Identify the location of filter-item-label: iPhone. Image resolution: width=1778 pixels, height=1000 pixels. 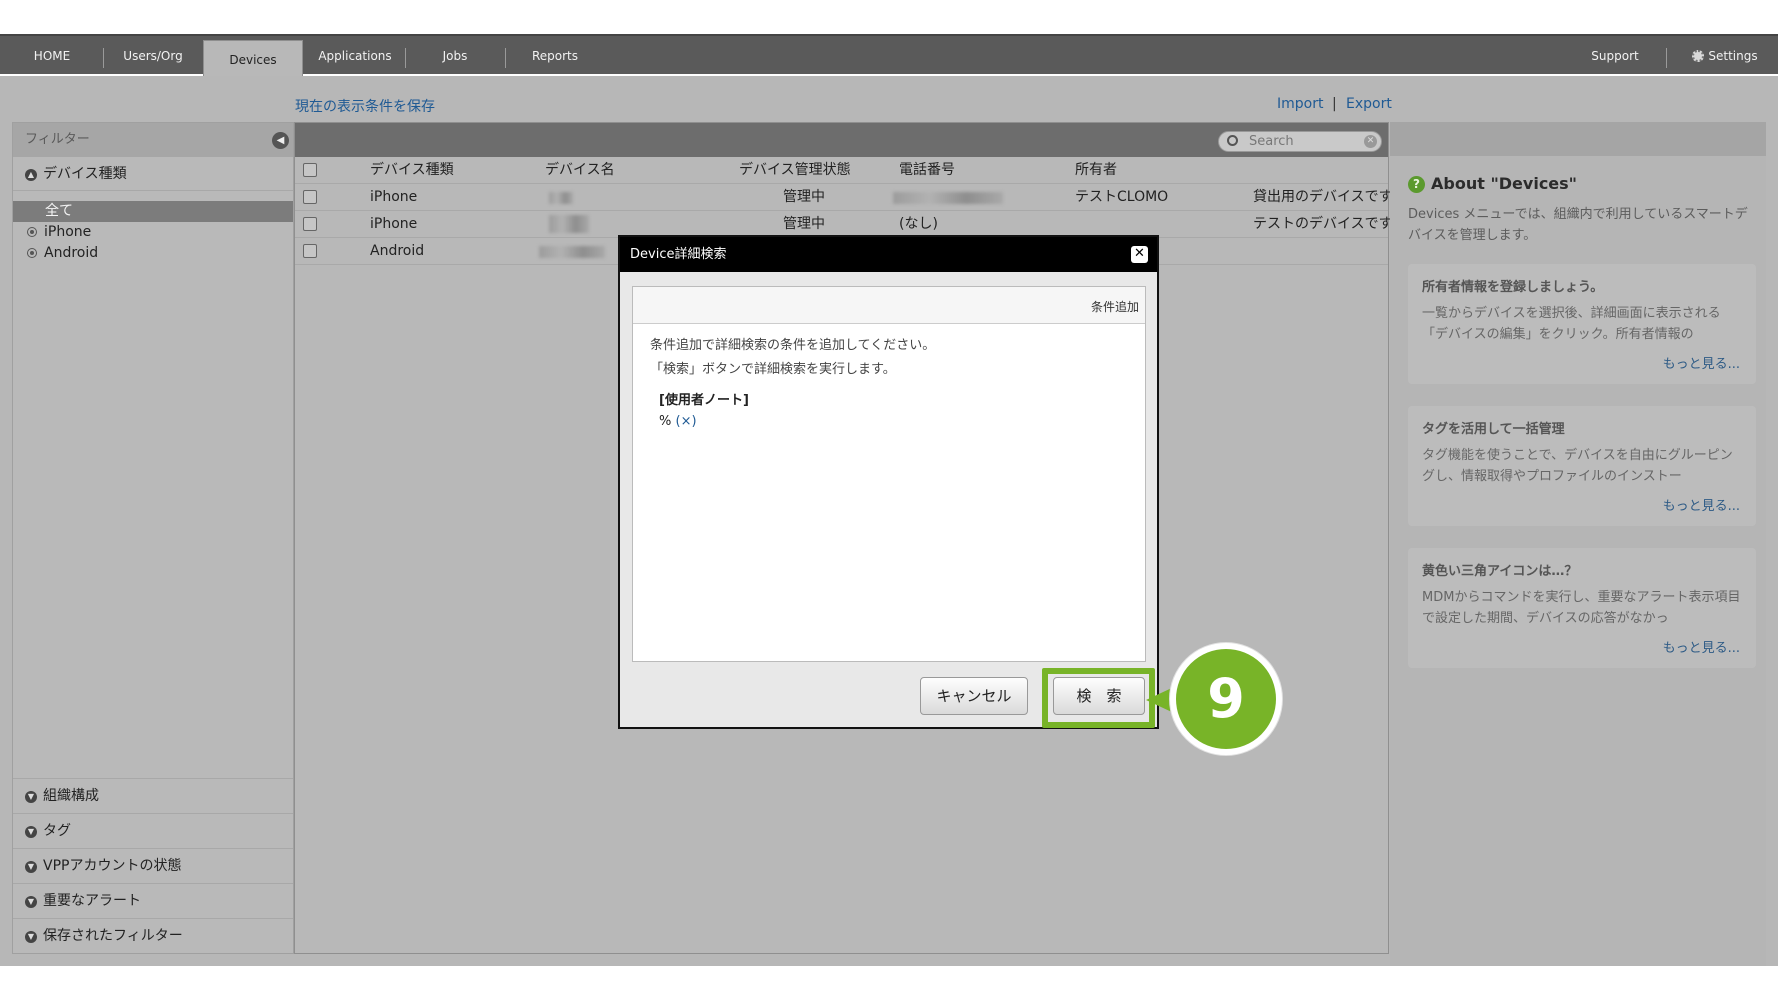
(68, 232).